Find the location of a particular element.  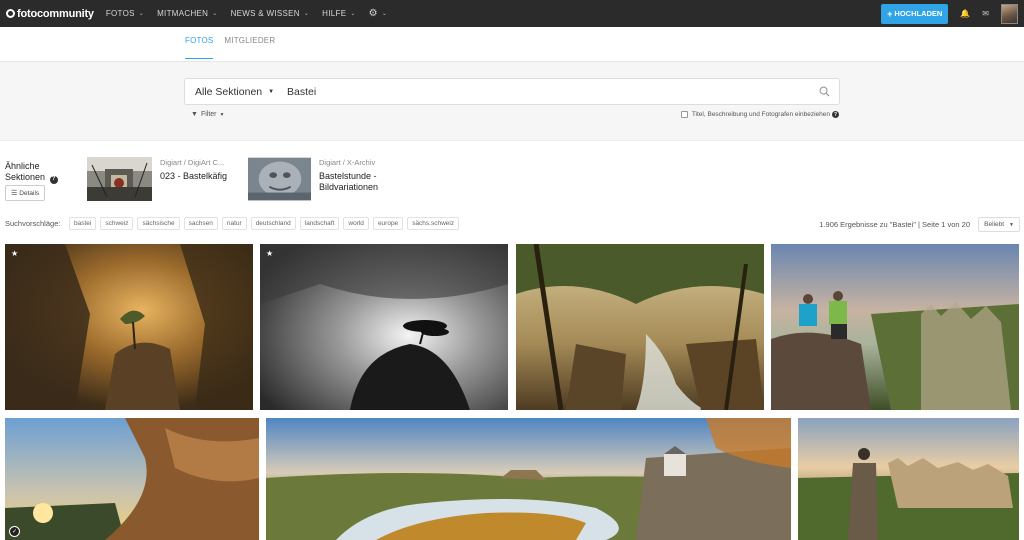

details-button: ☰ Details is located at coordinates (25, 193).